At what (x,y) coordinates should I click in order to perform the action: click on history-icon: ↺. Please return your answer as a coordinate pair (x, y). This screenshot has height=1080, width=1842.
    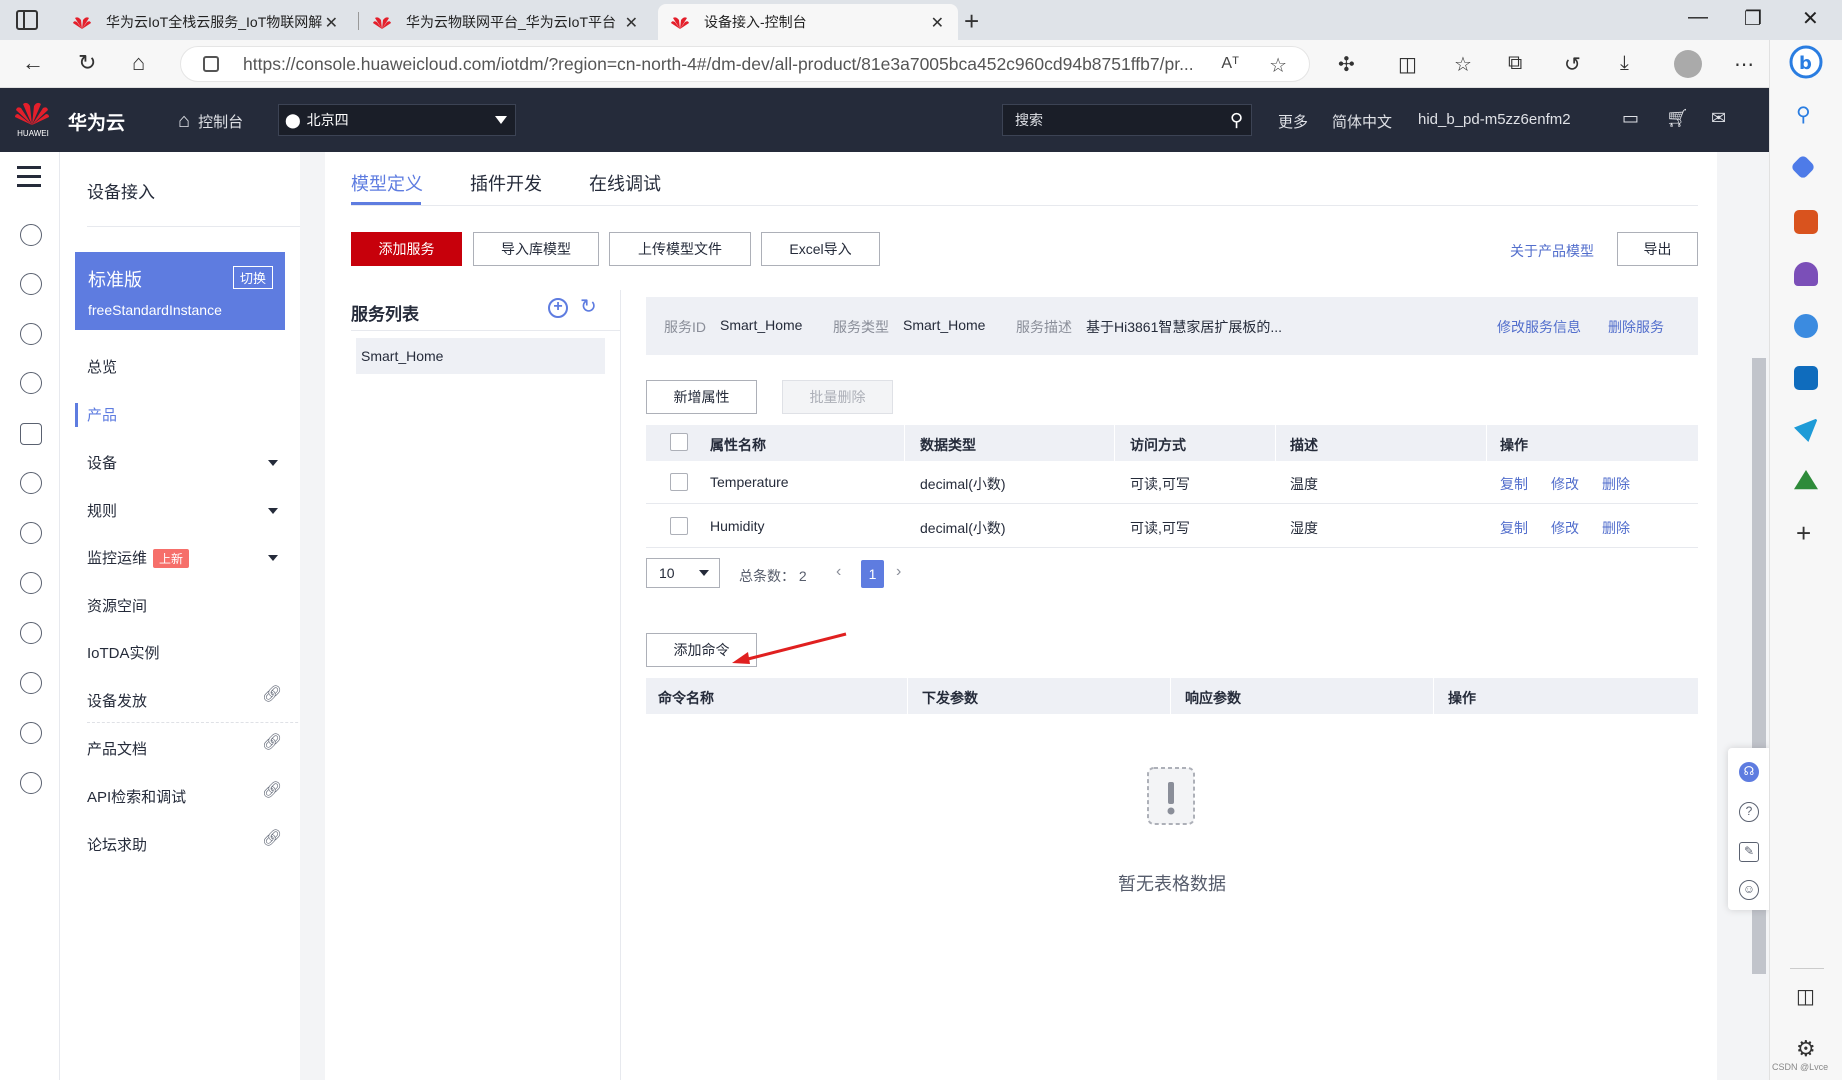
    Looking at the image, I should click on (1572, 64).